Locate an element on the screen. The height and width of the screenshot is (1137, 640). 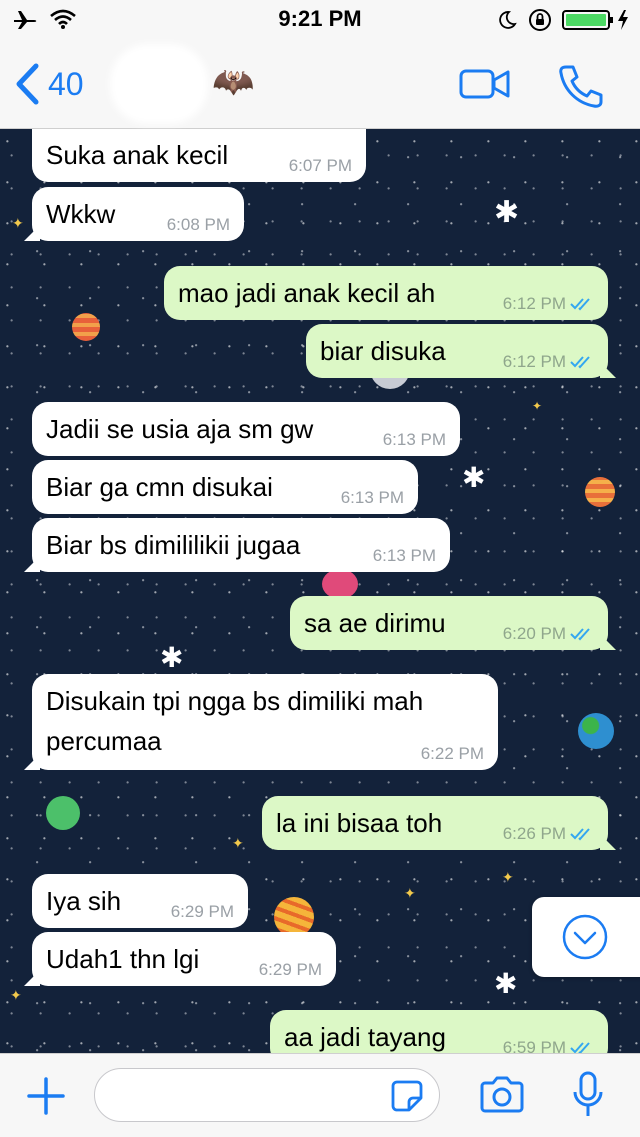
message-text: Biar bs dimililikii jugaa is located at coordinates (173, 545).